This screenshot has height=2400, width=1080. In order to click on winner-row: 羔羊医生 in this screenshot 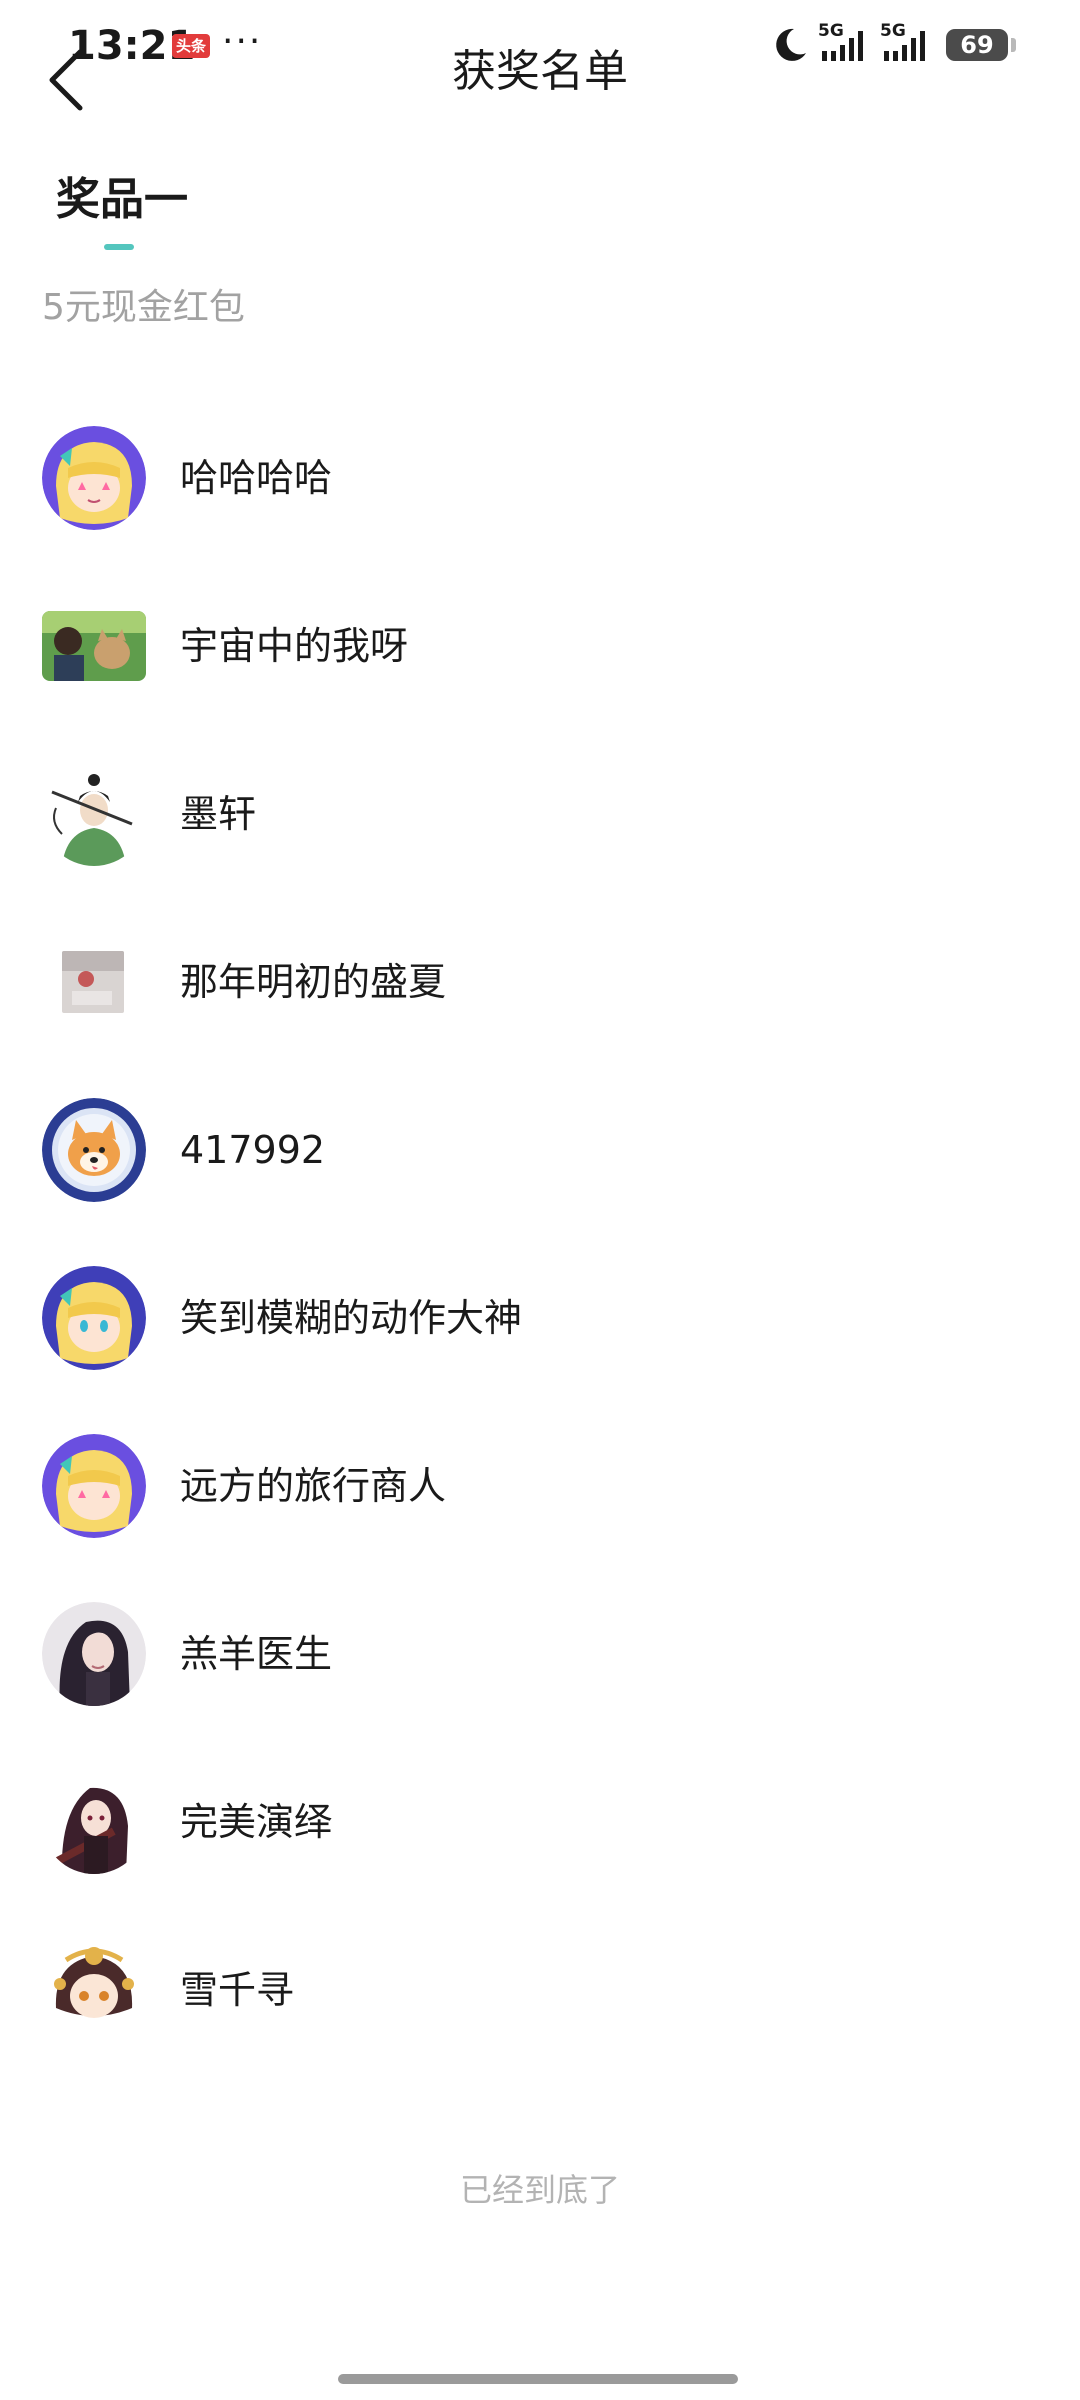, I will do `click(540, 1654)`.